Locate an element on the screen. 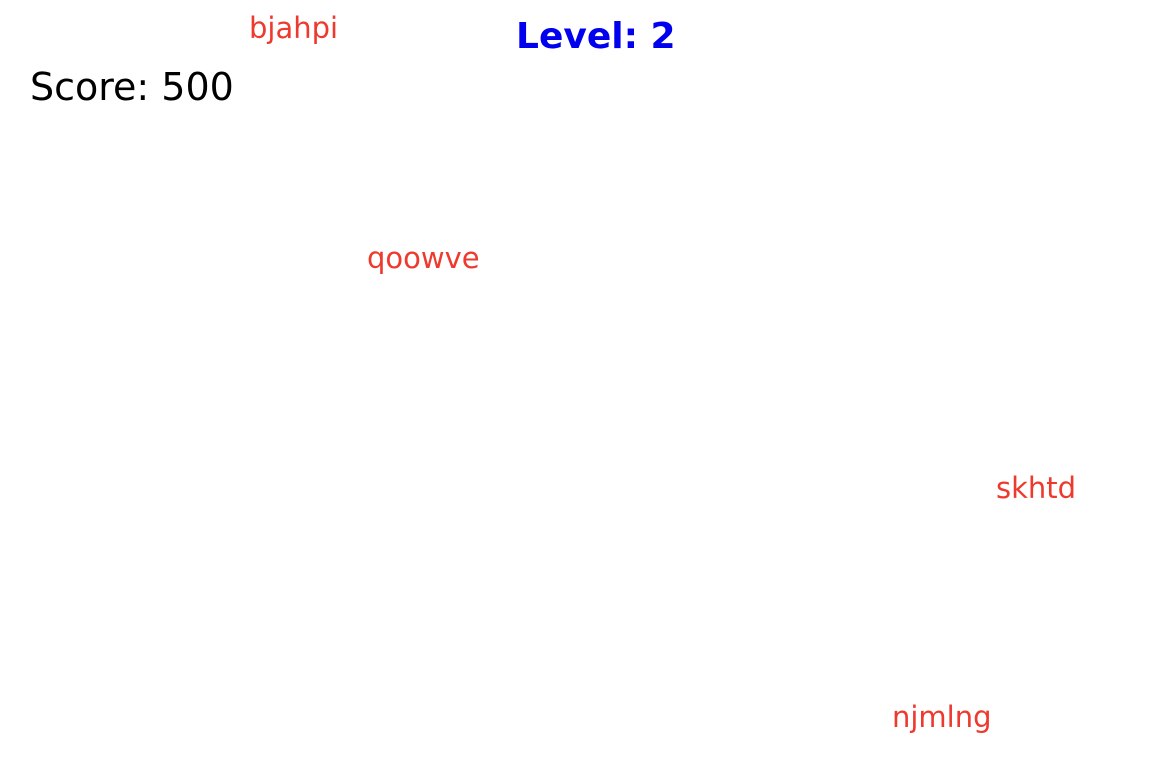  falling-word: njmlng is located at coordinates (942, 717).